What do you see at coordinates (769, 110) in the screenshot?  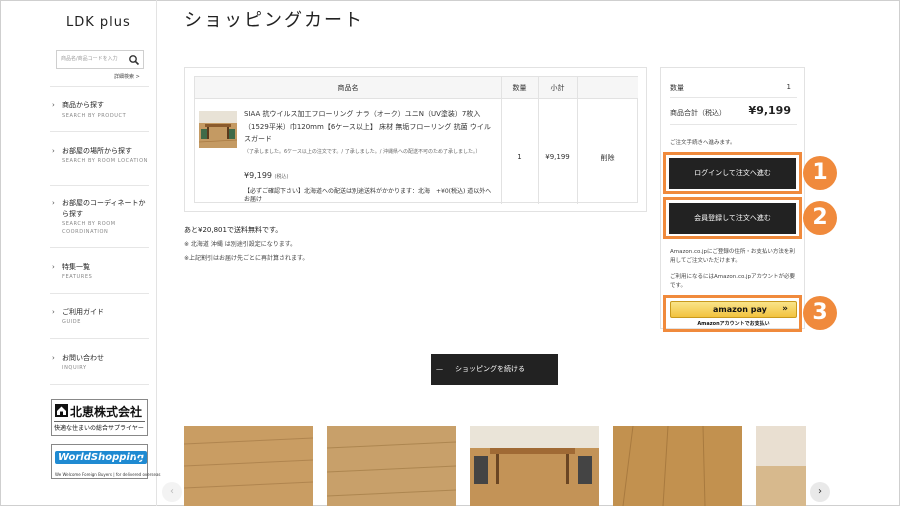 I see `total-value: ¥9,199` at bounding box center [769, 110].